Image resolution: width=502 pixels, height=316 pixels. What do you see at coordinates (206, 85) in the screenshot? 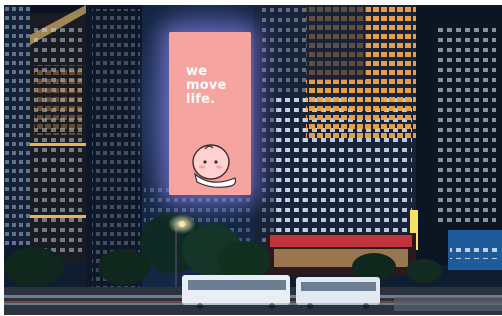
I see `billboard-headline: we move life.` at bounding box center [206, 85].